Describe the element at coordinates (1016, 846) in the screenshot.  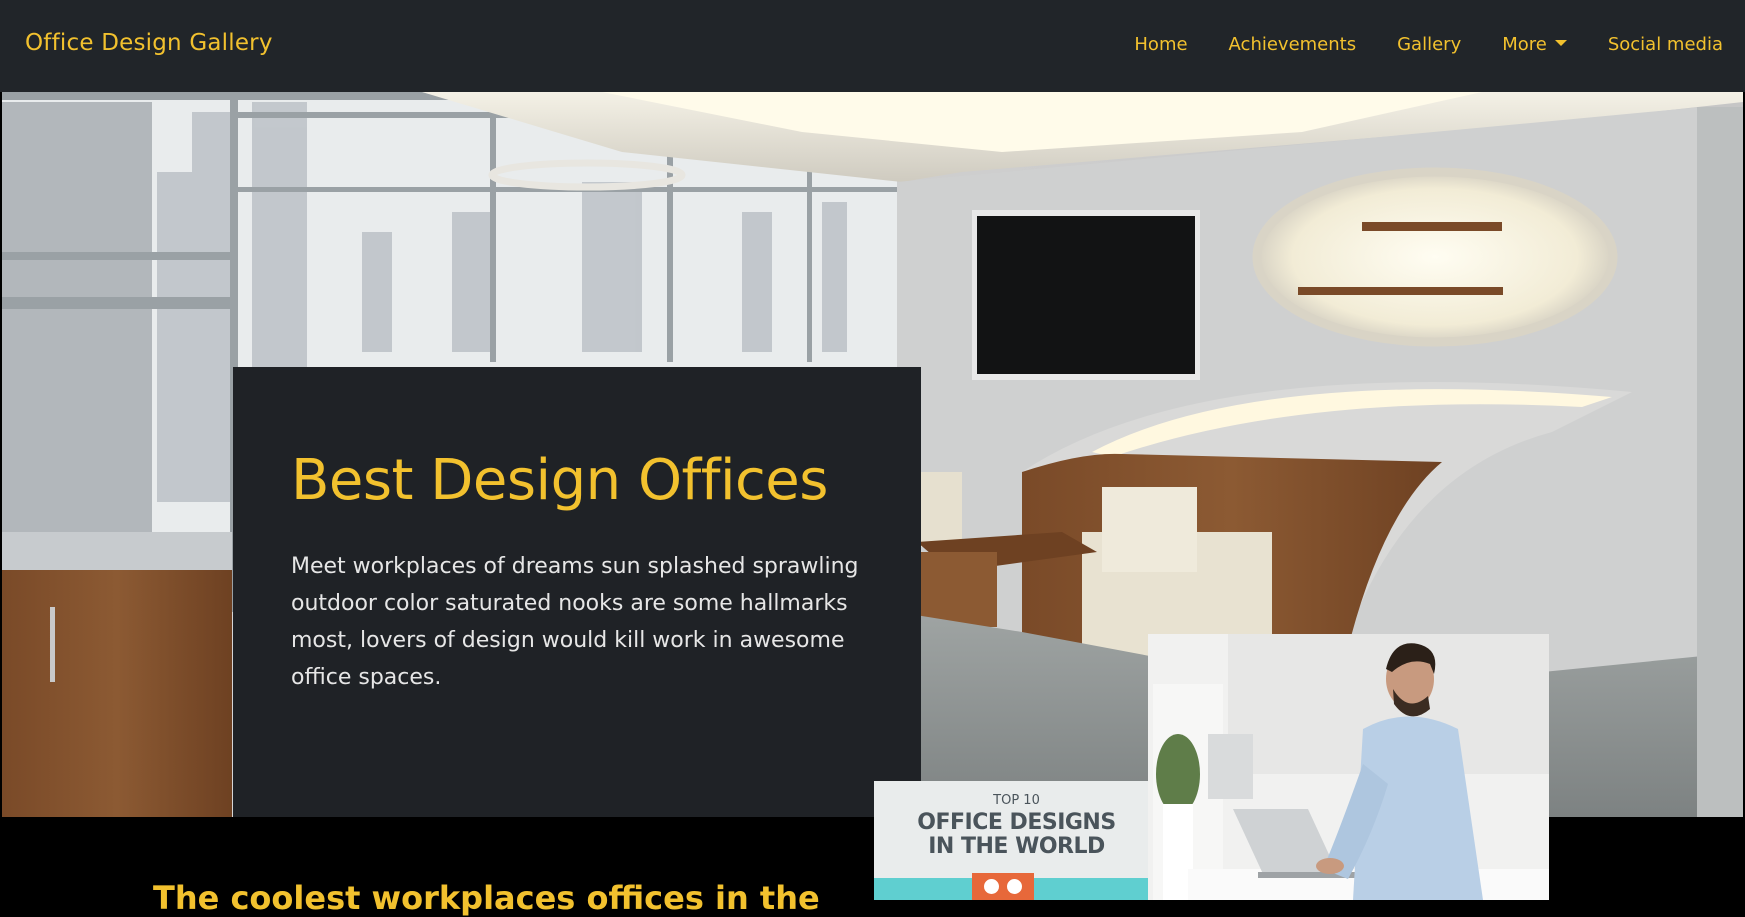
I see `poster-title-line2: IN THE WORLD` at that location.